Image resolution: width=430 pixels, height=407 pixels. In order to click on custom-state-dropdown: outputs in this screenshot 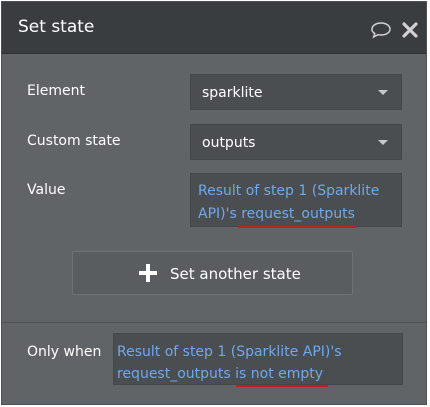, I will do `click(296, 142)`.